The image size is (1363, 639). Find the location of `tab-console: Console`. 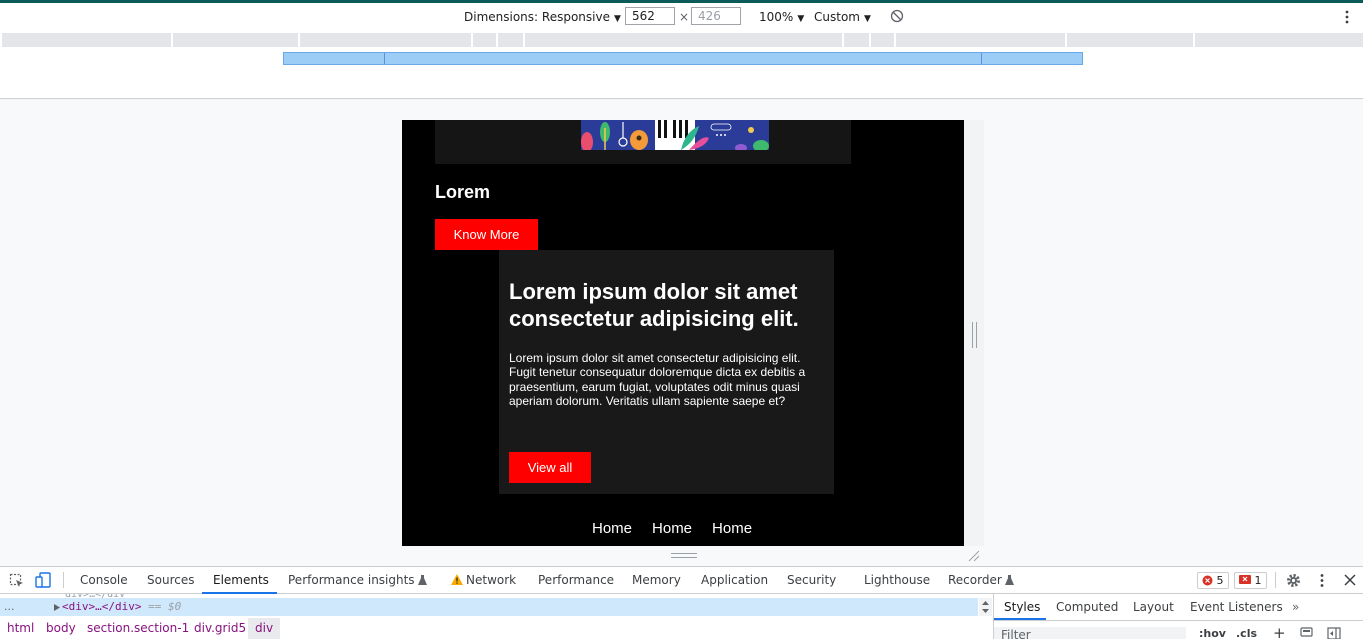

tab-console: Console is located at coordinates (104, 580).